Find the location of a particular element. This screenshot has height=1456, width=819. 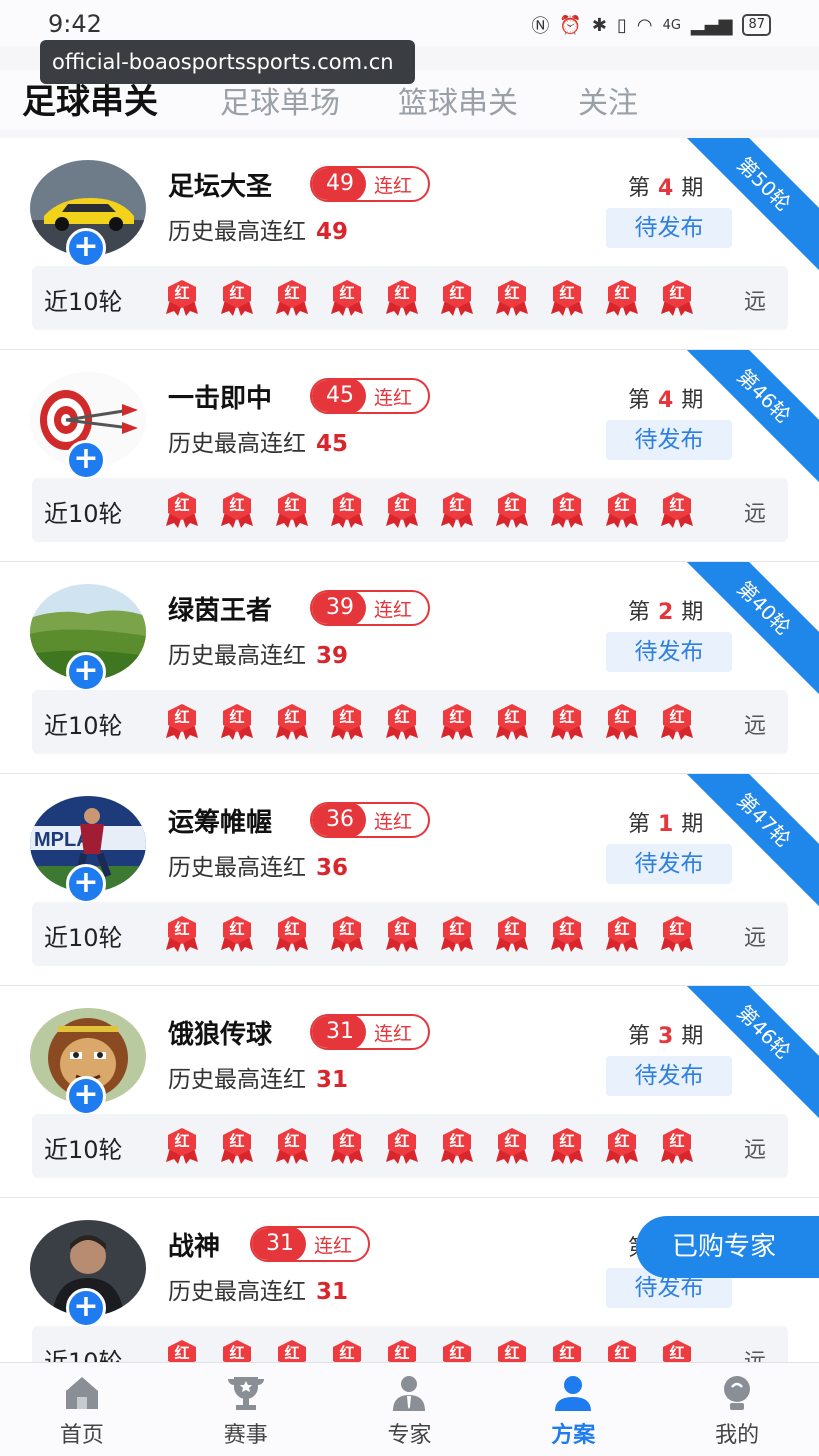

status-time: 9:42 is located at coordinates (75, 24).